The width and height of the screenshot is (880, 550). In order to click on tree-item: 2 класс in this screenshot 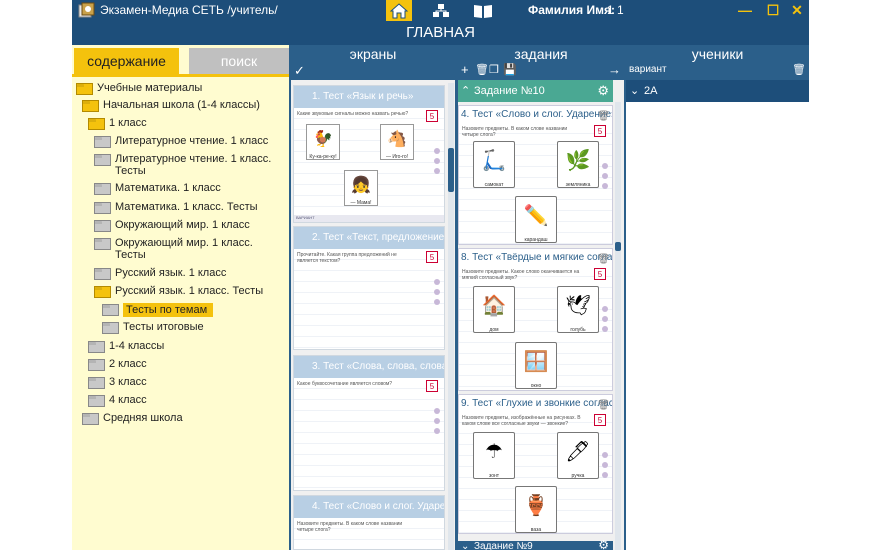, I will do `click(187, 364)`.